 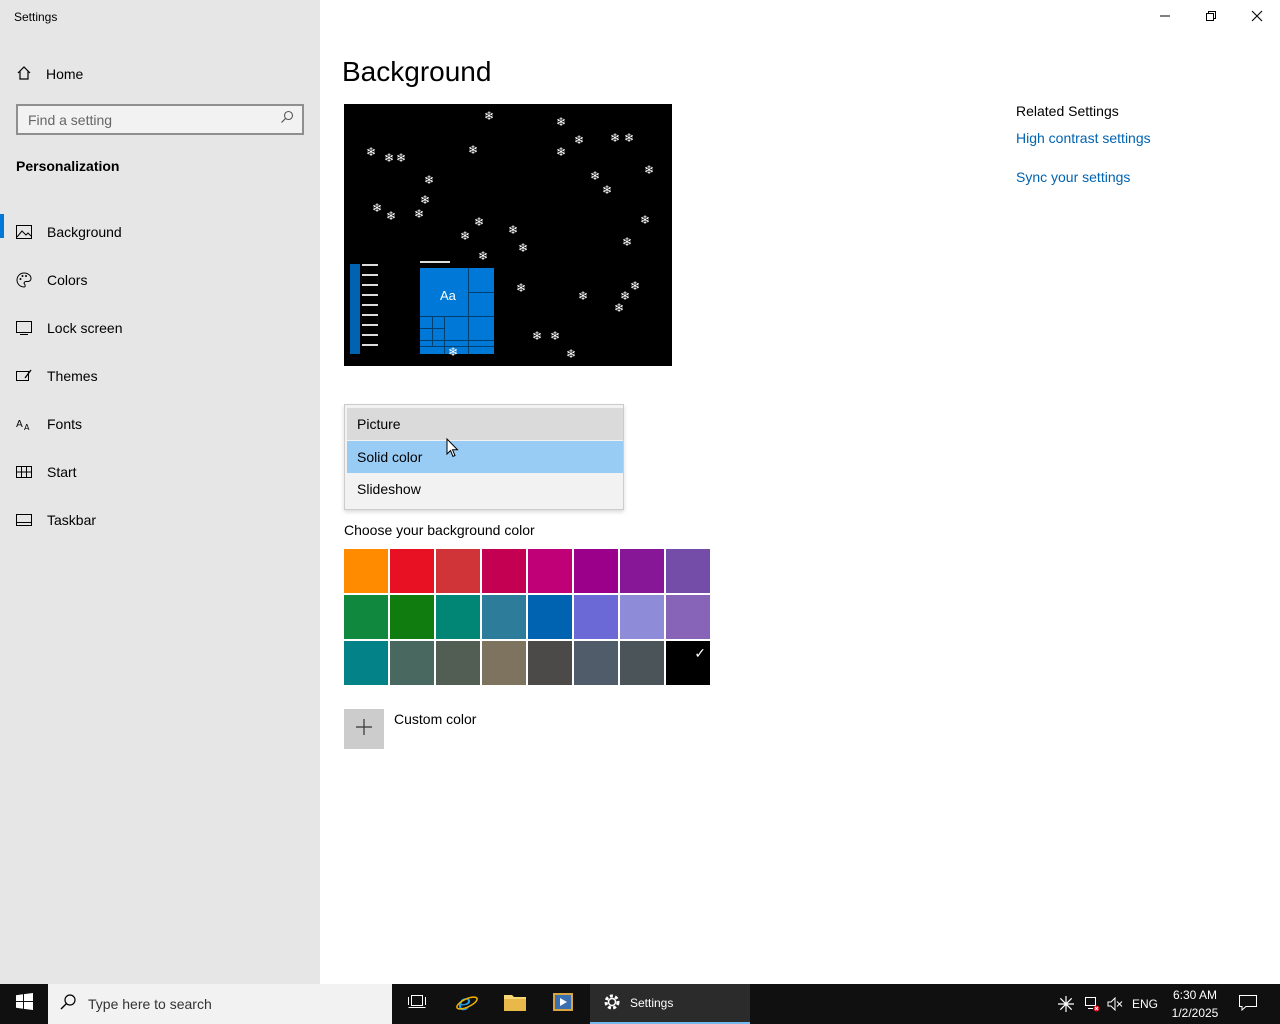 I want to click on minimize-button, so click(x=1165, y=16).